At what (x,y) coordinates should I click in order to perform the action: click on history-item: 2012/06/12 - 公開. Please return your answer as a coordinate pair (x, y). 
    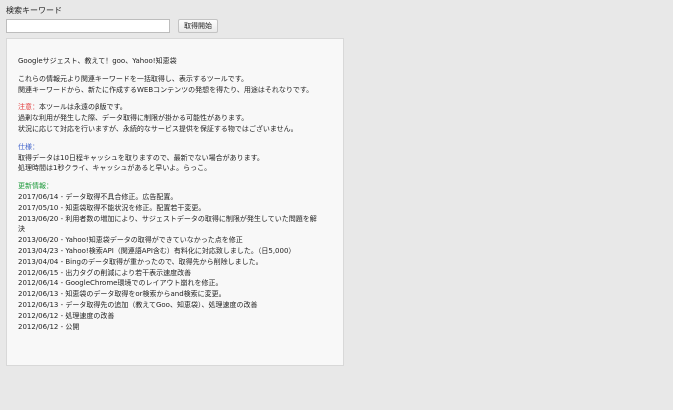
    Looking at the image, I should click on (49, 326).